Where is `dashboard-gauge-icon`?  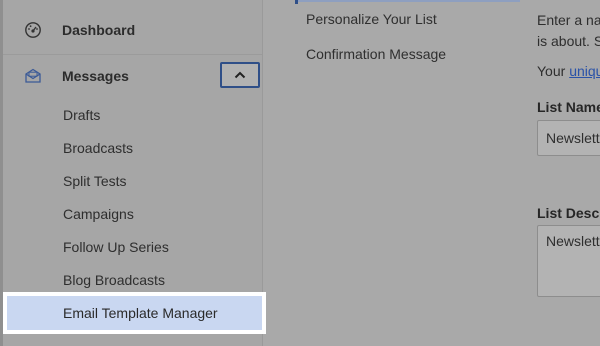
dashboard-gauge-icon is located at coordinates (33, 30).